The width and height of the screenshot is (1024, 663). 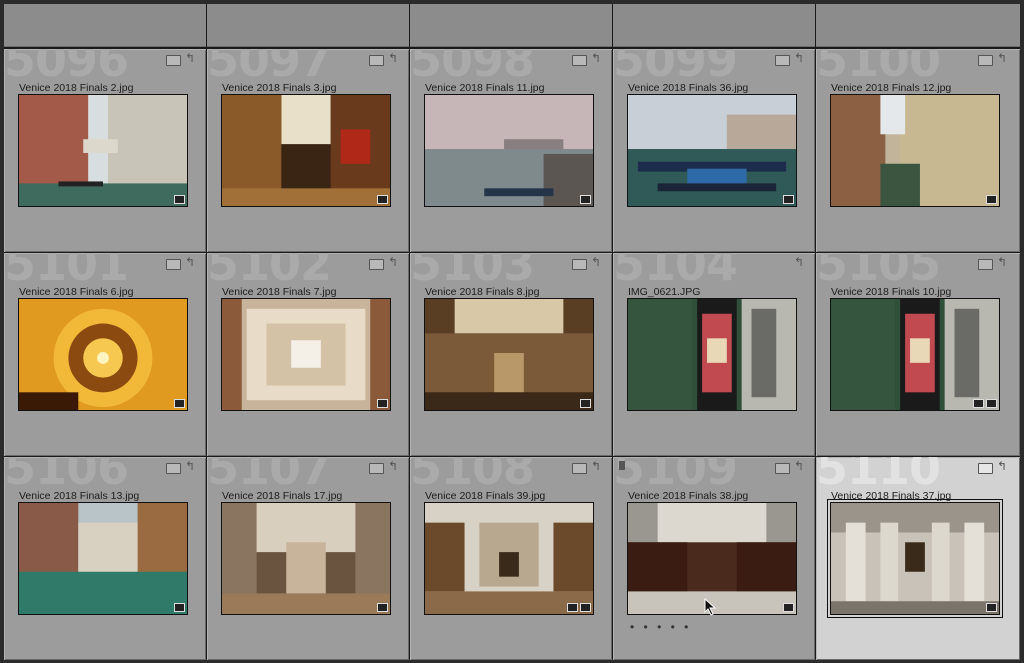 I want to click on thumbnail-filename: Venice 2018 Finals 36.jpg, so click(x=688, y=88).